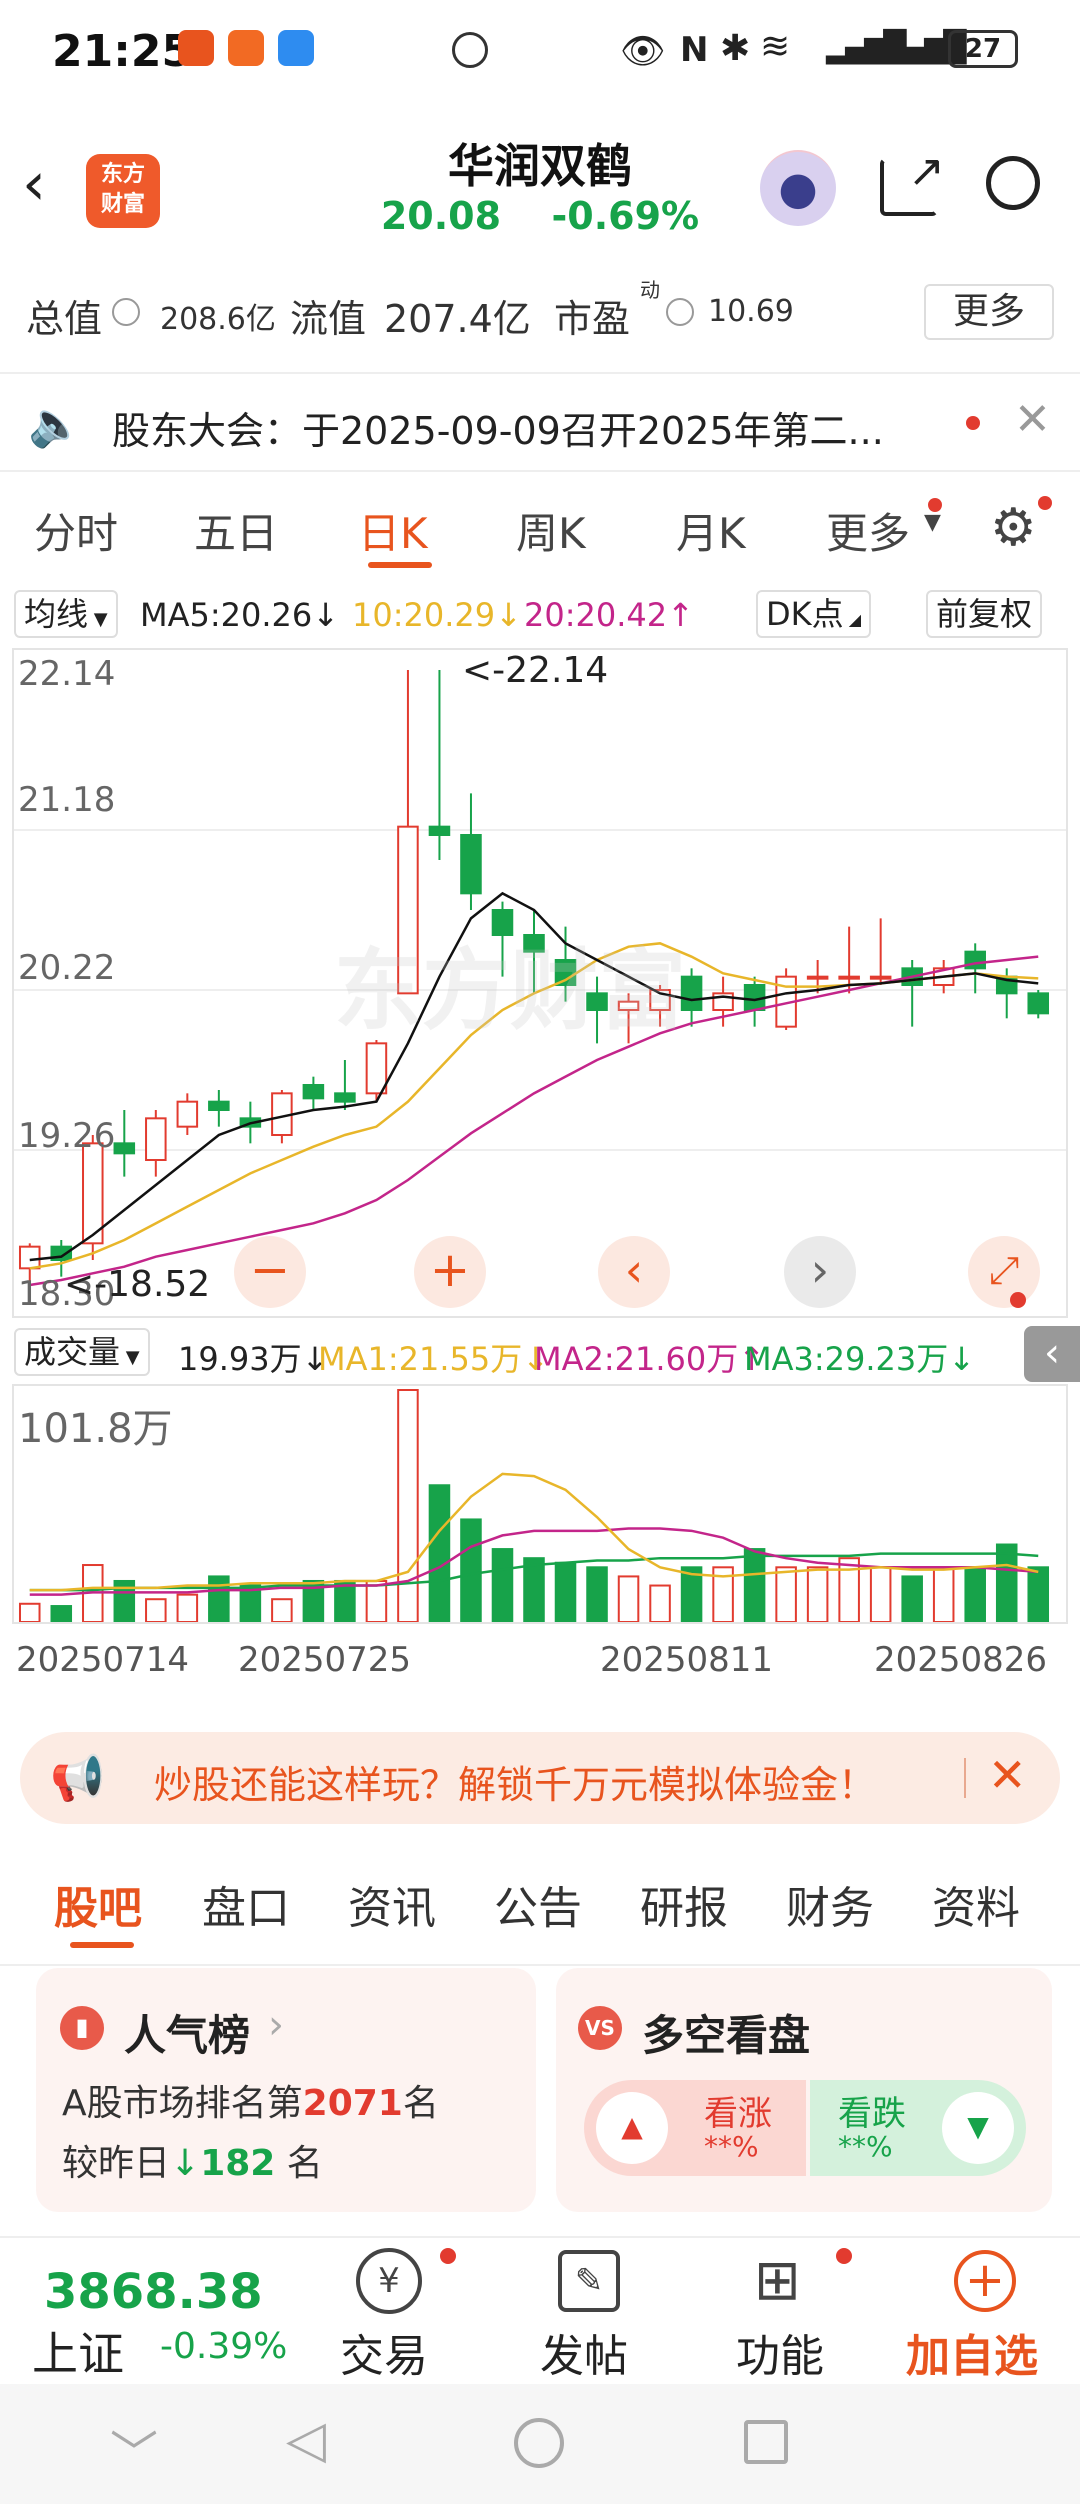  I want to click on function-button: ⊞ 功能, so click(789, 2312).